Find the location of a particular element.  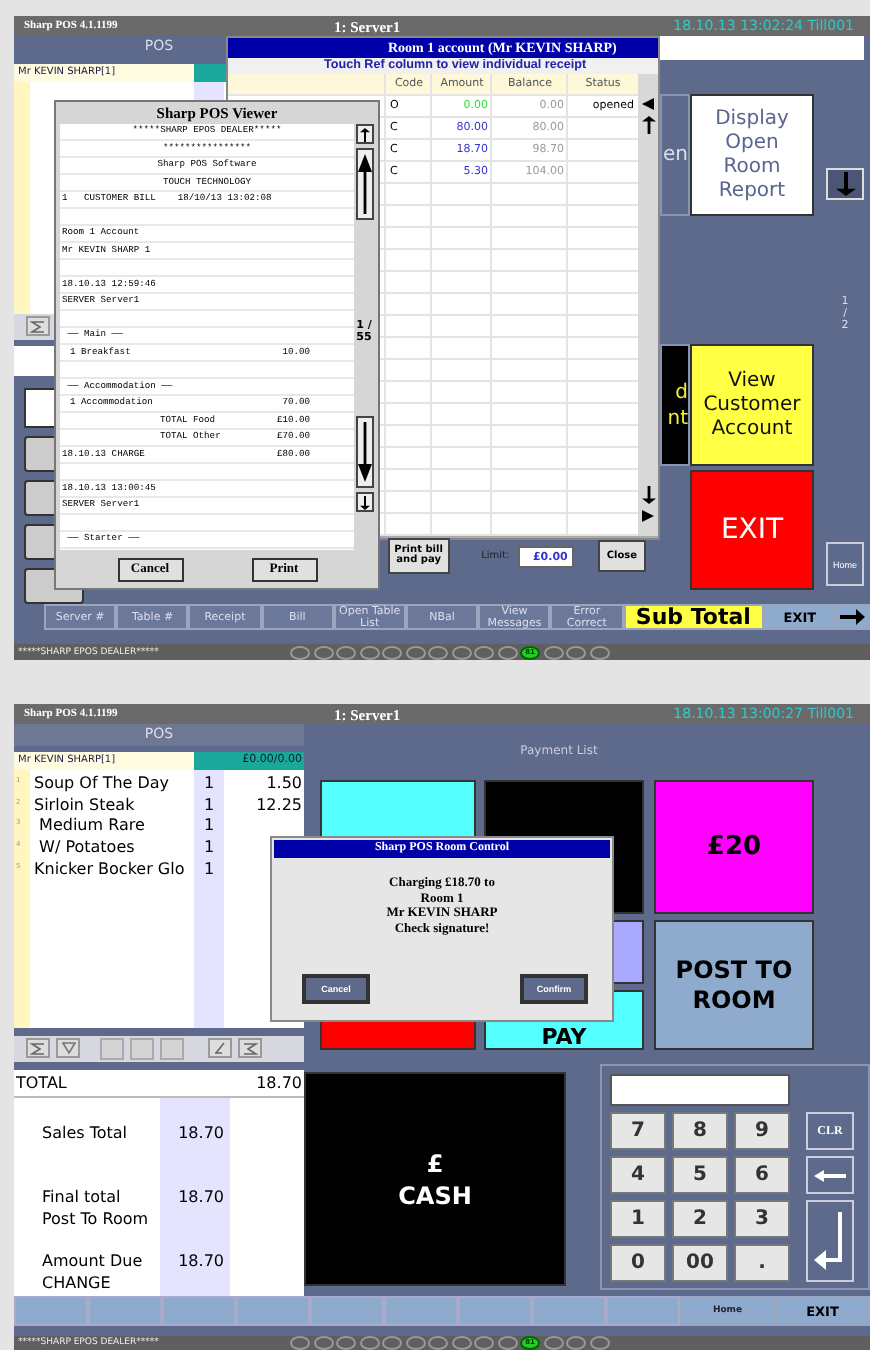

total-value: 18.70 is located at coordinates (279, 1082).